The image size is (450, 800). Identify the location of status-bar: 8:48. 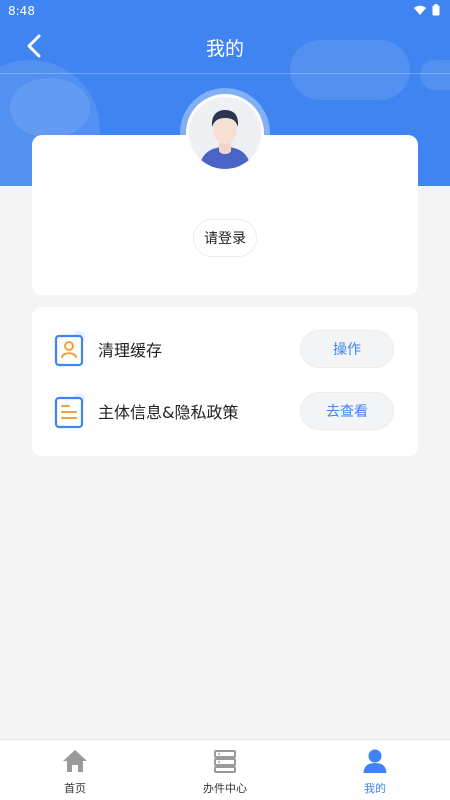
(225, 11).